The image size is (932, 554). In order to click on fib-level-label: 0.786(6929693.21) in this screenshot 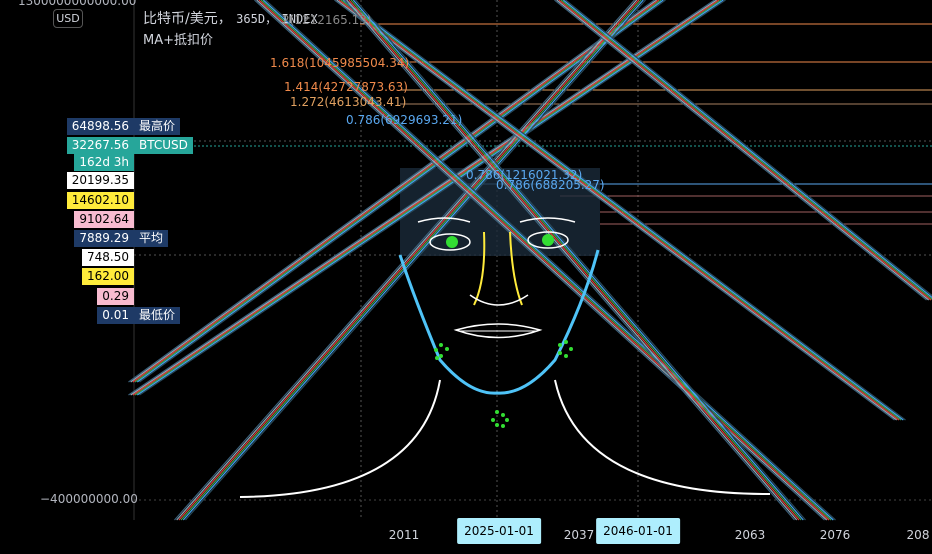, I will do `click(404, 120)`.